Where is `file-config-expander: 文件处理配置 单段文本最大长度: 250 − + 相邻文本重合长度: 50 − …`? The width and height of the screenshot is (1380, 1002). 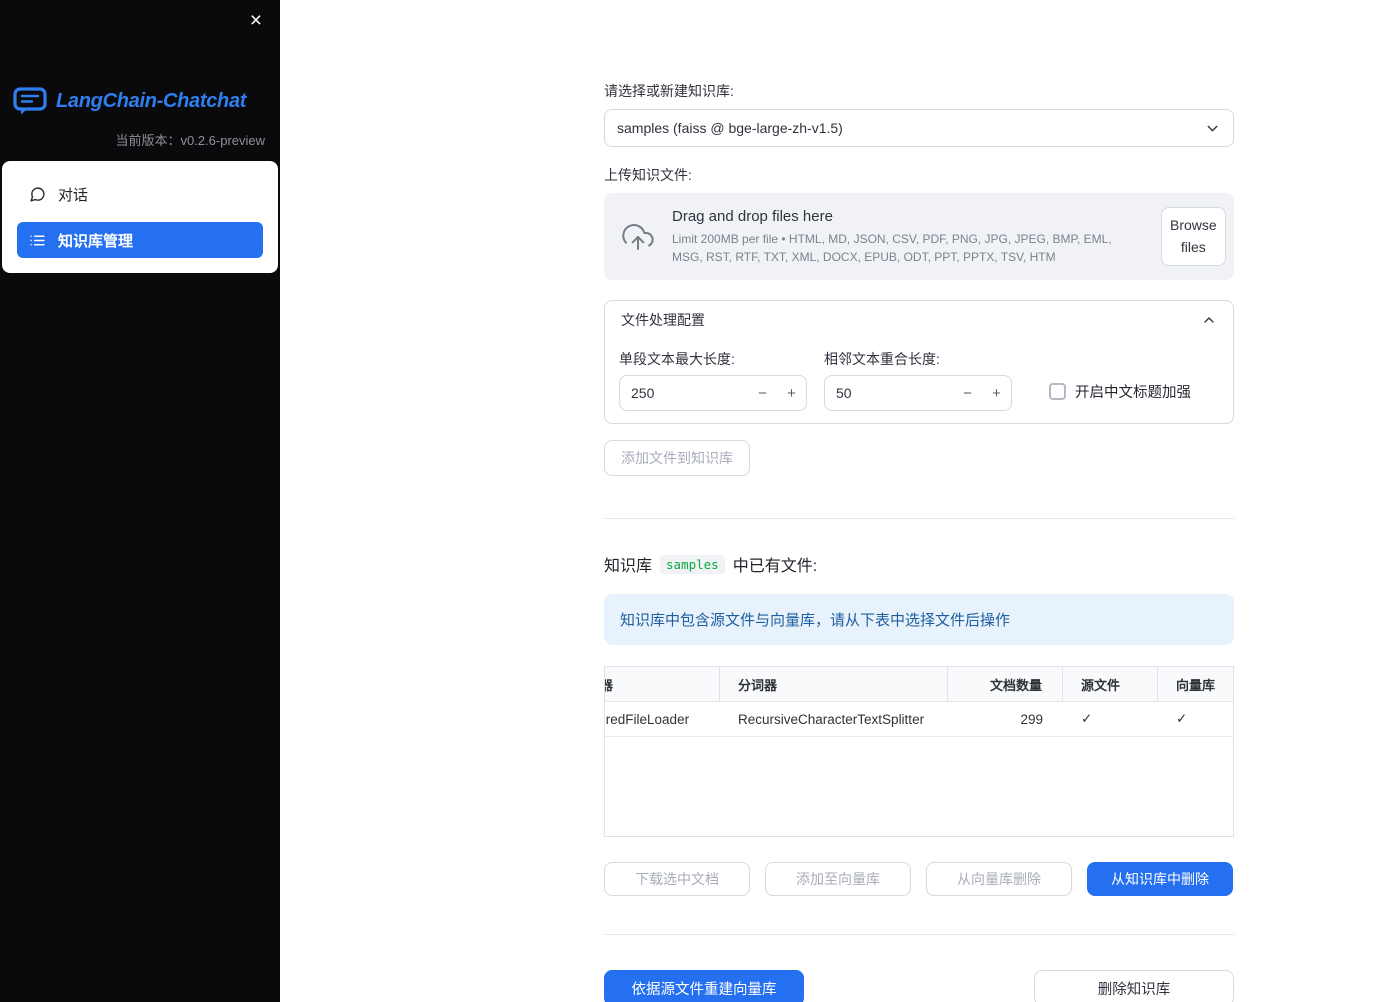
file-config-expander: 文件处理配置 单段文本最大长度: 250 − + 相邻文本重合长度: 50 − … is located at coordinates (919, 362).